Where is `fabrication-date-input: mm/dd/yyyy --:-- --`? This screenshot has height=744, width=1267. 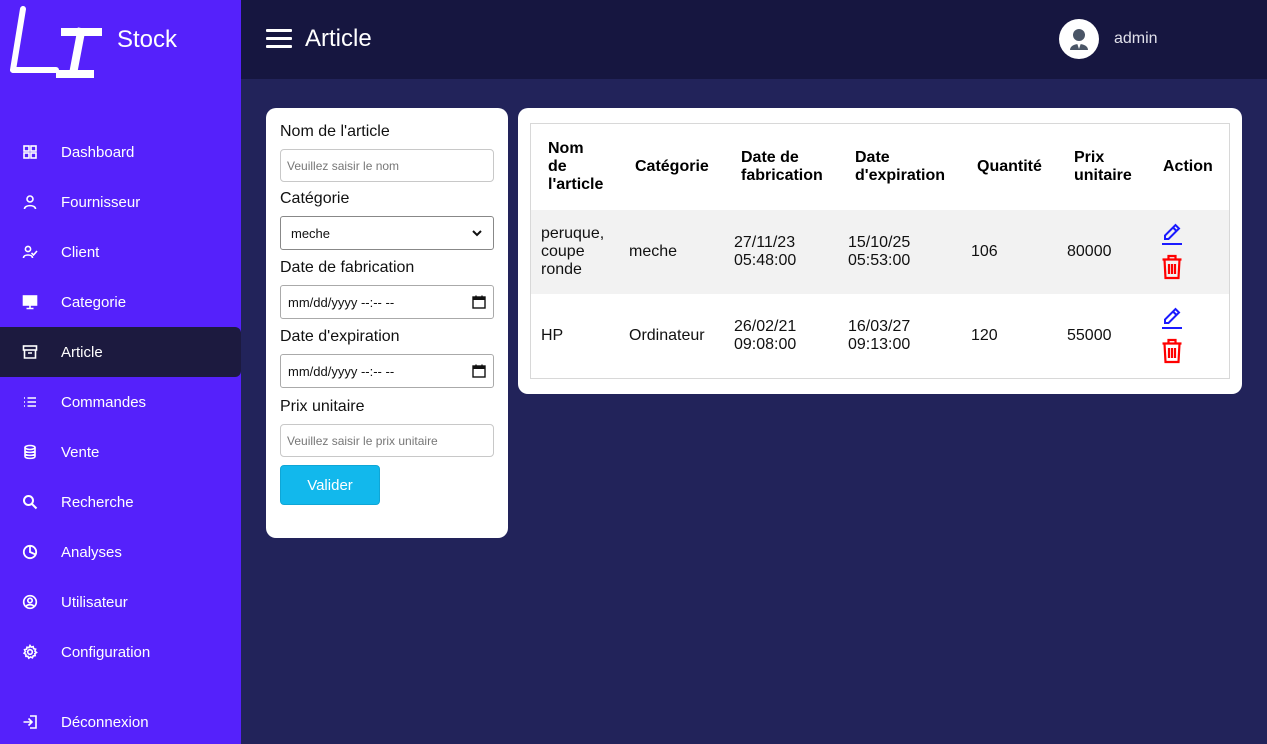 fabrication-date-input: mm/dd/yyyy --:-- -- is located at coordinates (387, 302).